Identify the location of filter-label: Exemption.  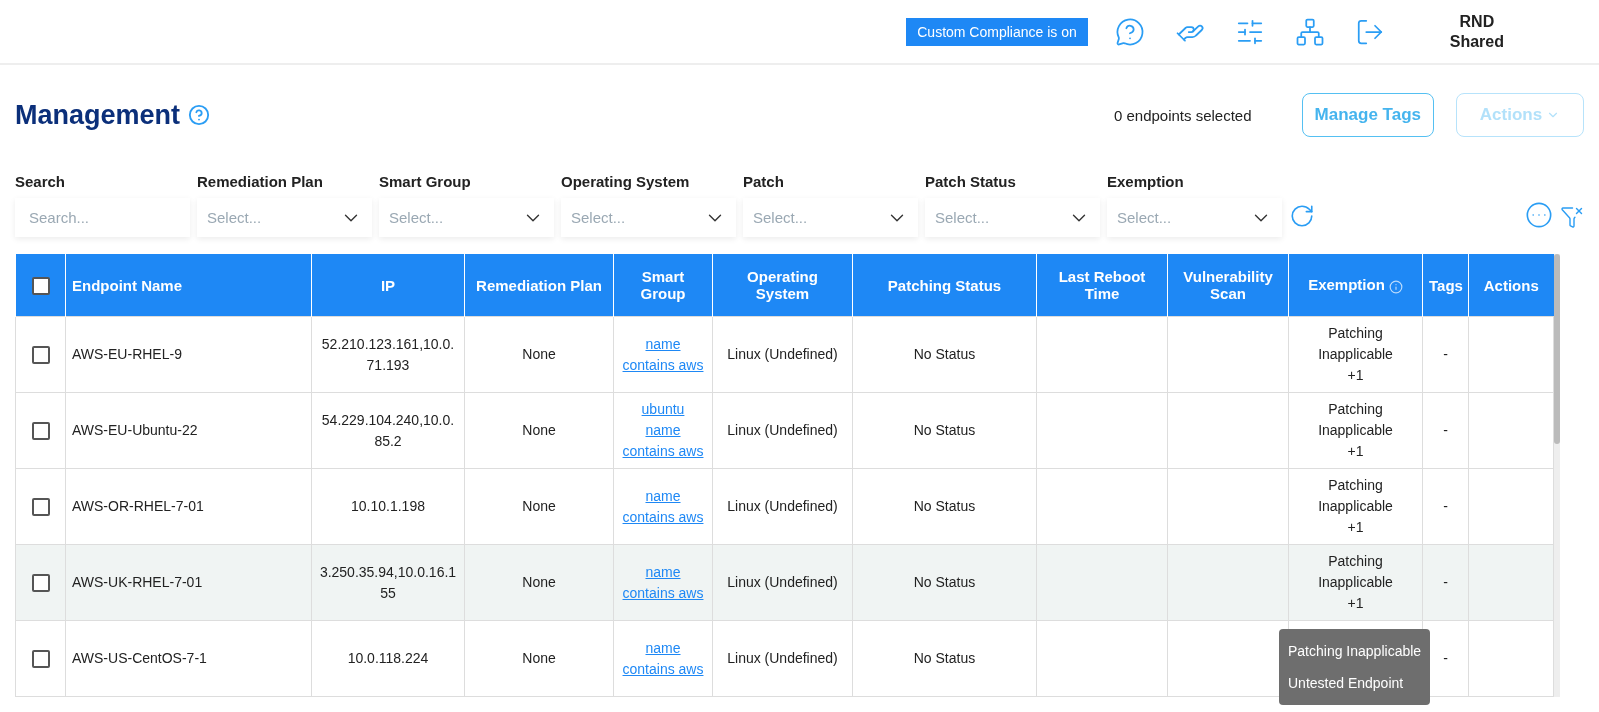
(1146, 181).